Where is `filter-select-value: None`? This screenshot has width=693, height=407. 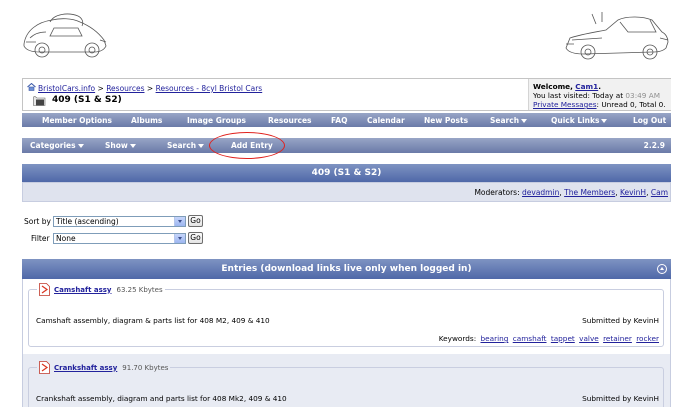
filter-select-value: None is located at coordinates (66, 238).